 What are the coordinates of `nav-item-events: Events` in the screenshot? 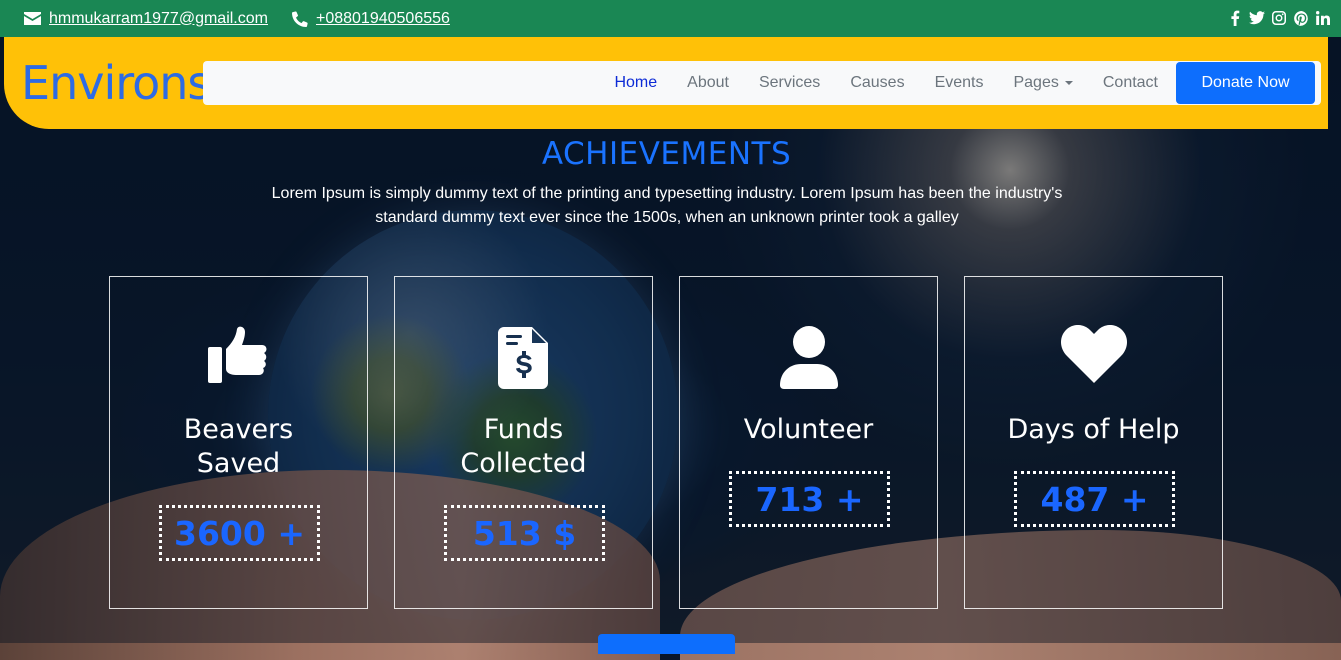 It's located at (959, 83).